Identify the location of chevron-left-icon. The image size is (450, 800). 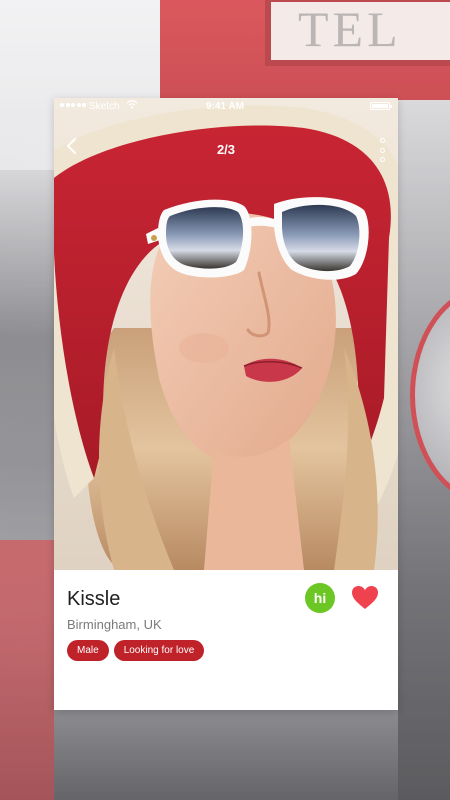
(71, 146).